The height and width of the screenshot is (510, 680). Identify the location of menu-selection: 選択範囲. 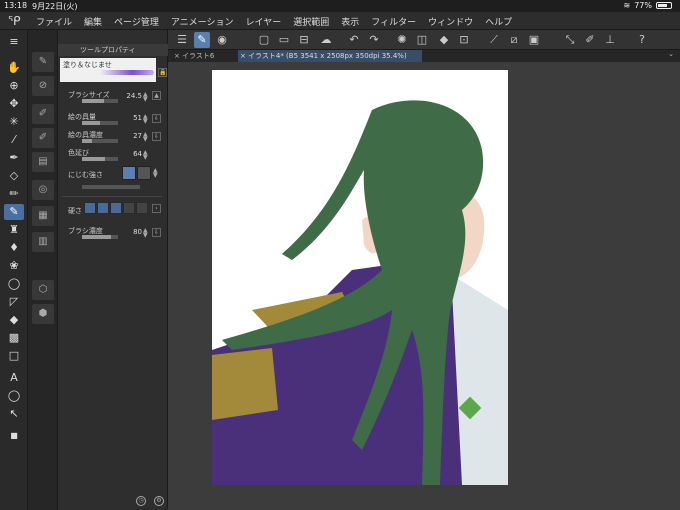
(311, 21).